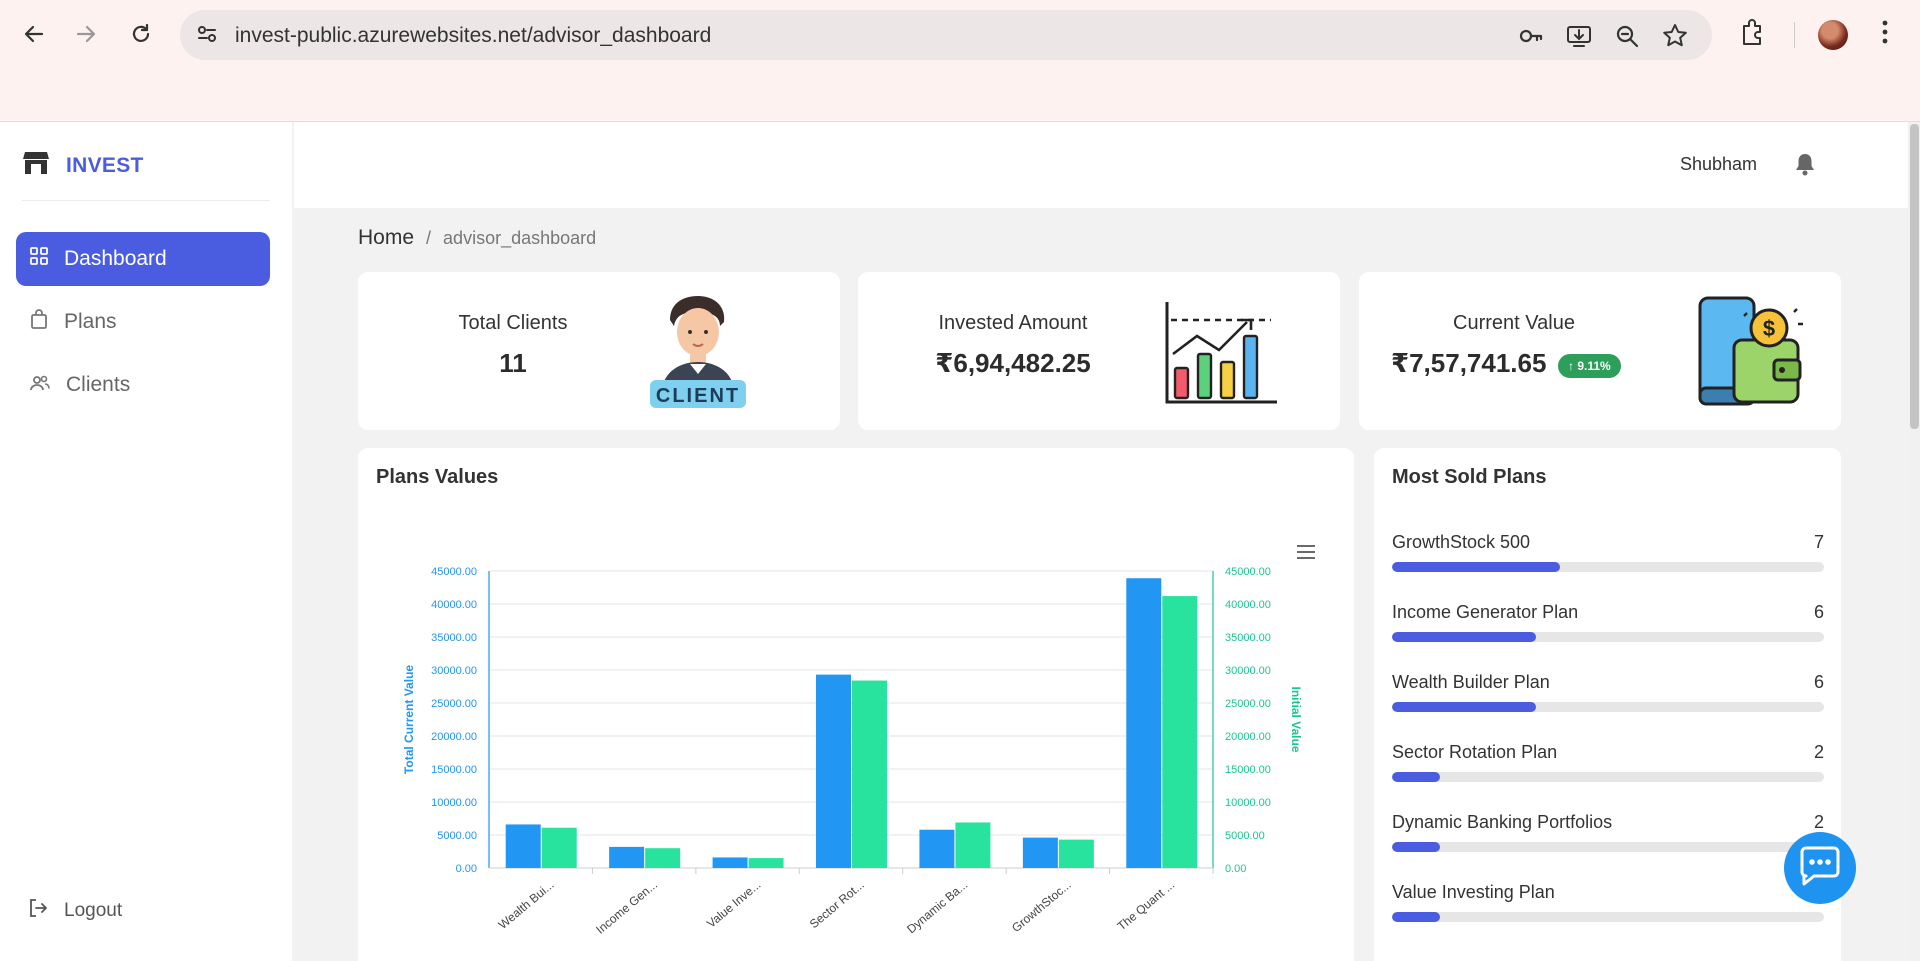 The image size is (1920, 961). What do you see at coordinates (1013, 323) in the screenshot?
I see `invested-amount-label: Invested Amount` at bounding box center [1013, 323].